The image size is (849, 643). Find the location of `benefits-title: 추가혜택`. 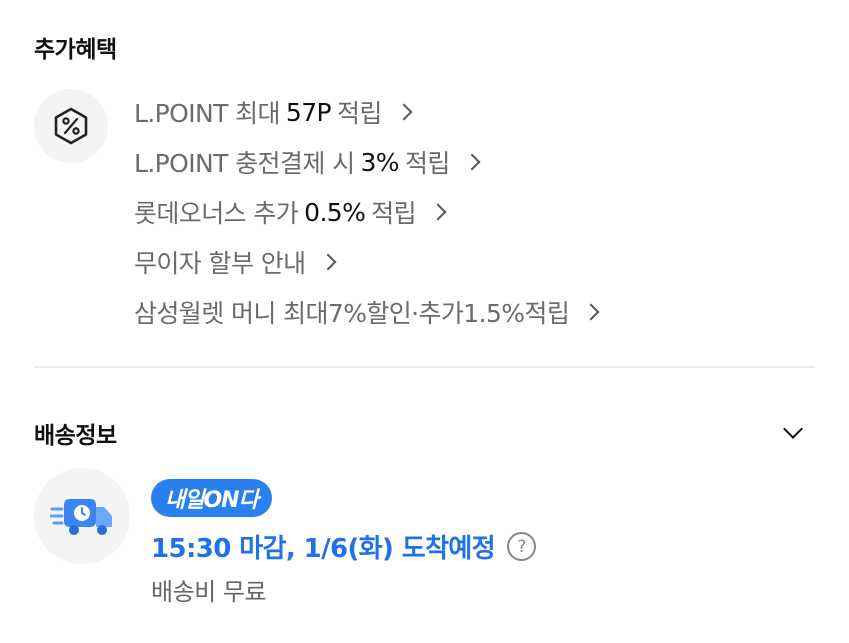

benefits-title: 추가혜택 is located at coordinates (75, 50).